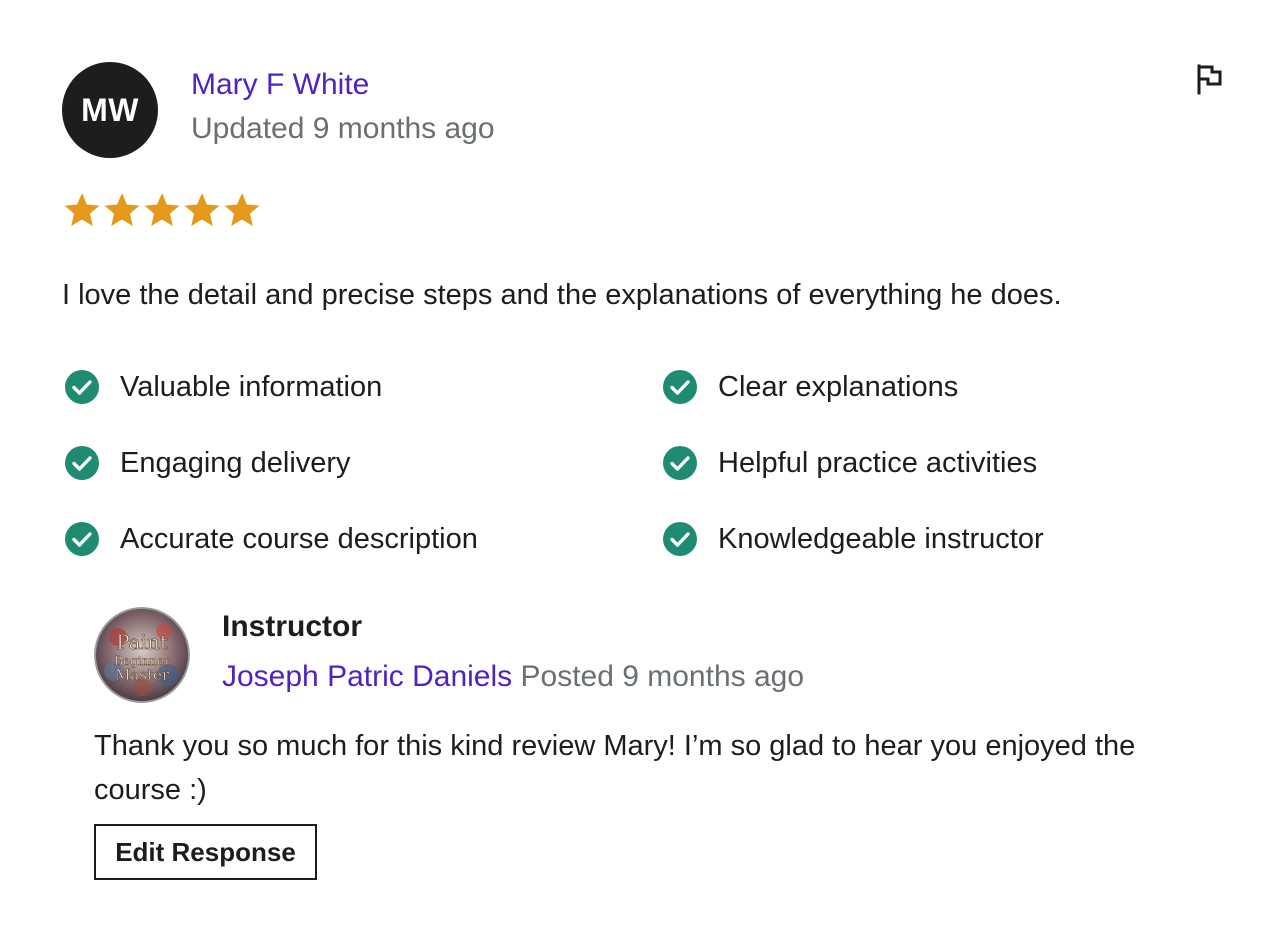 Image resolution: width=1282 pixels, height=942 pixels. I want to click on tag-label: Valuable information, so click(251, 387).